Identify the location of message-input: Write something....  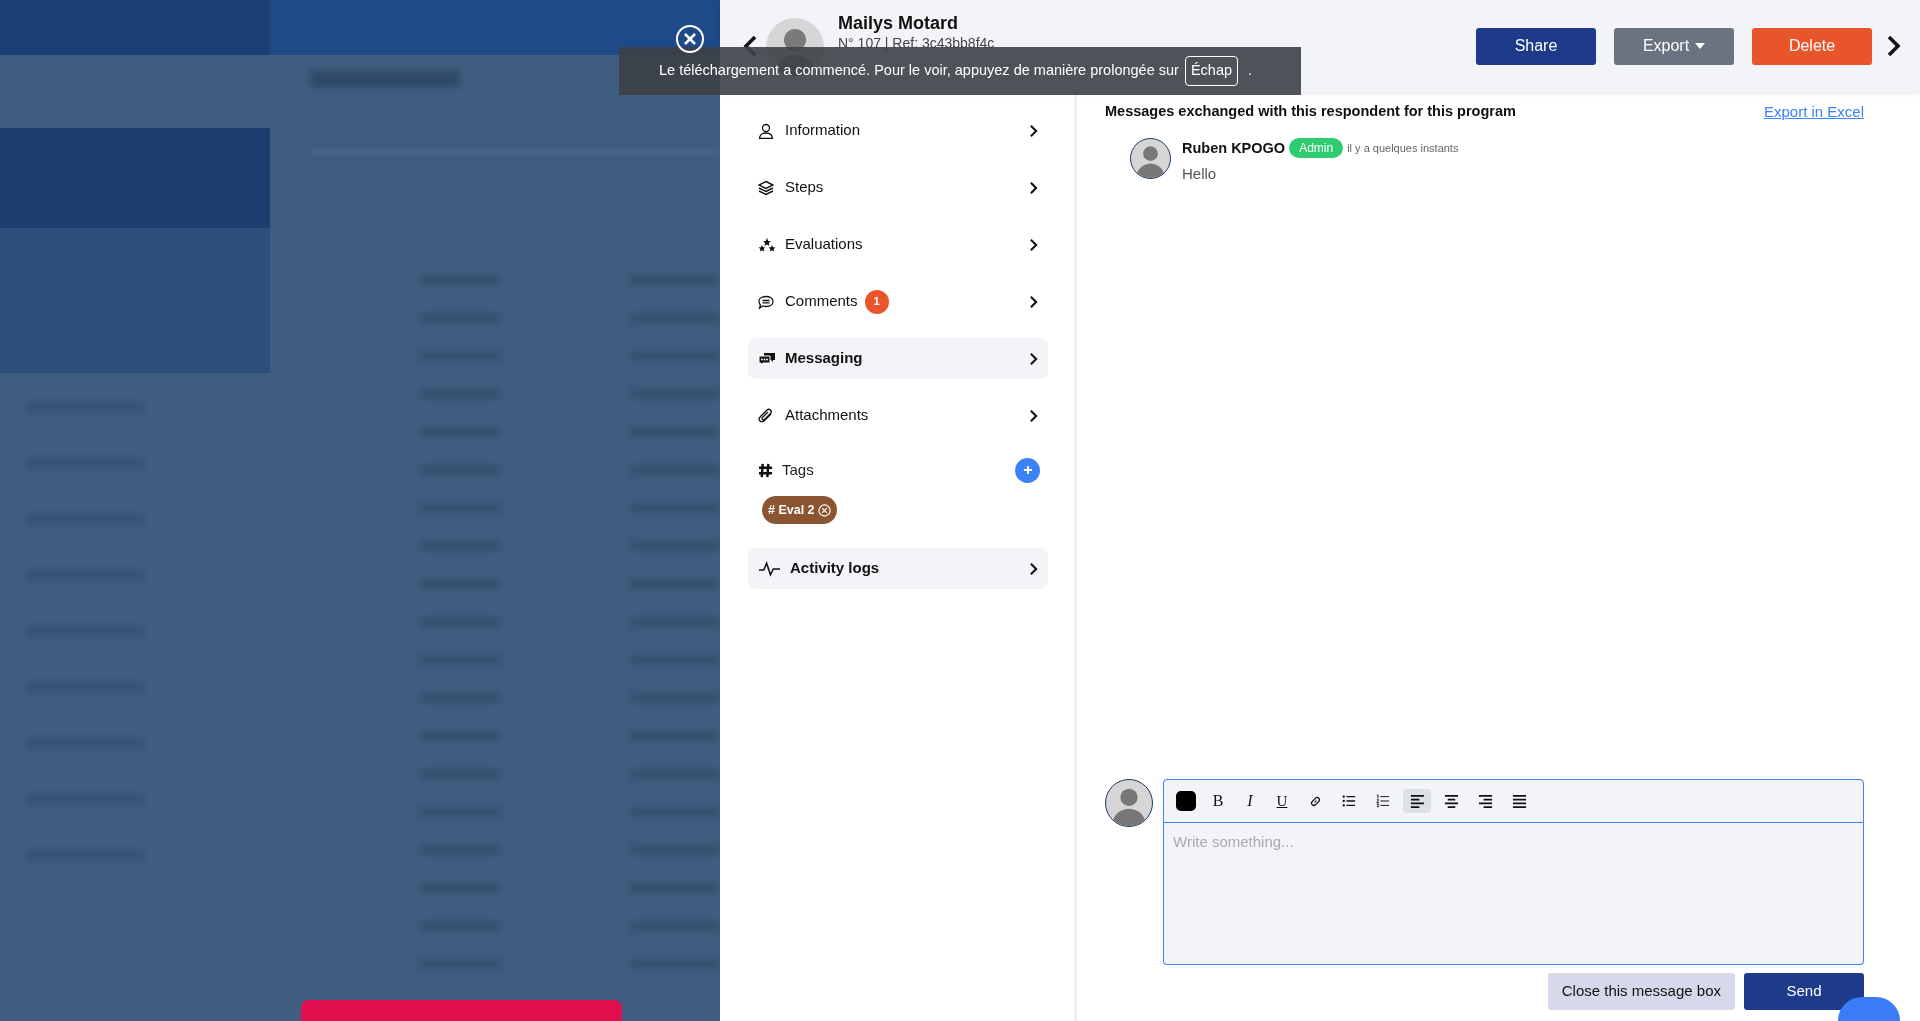
(1513, 894).